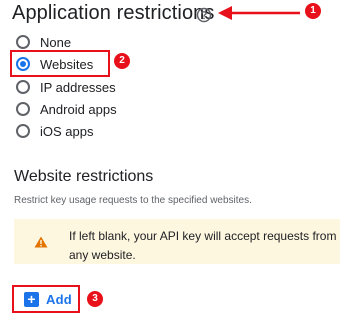 Image resolution: width=343 pixels, height=317 pixels. Describe the element at coordinates (78, 109) in the screenshot. I see `radio-label: Android apps` at that location.